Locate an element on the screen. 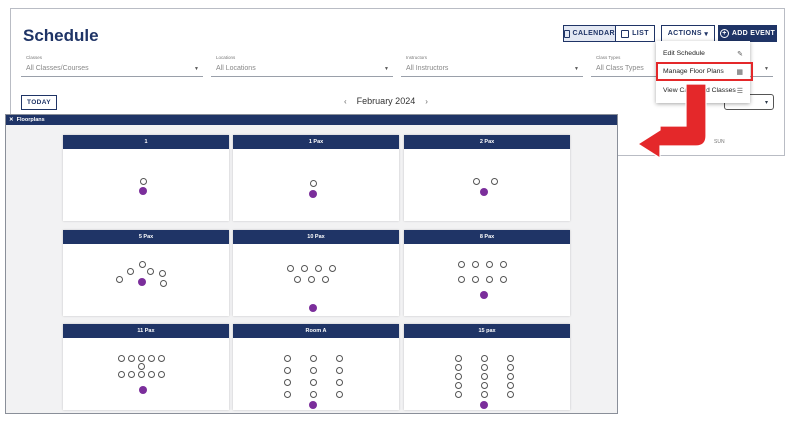  chevron-down-icon: ▾ is located at coordinates (766, 102).